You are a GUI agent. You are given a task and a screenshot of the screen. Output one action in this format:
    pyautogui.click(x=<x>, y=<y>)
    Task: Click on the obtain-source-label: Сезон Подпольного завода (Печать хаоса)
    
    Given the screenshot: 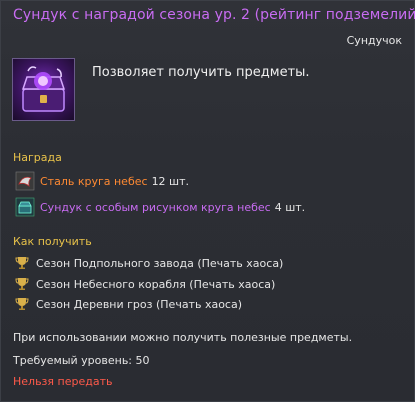 What is the action you would take?
    pyautogui.click(x=160, y=263)
    